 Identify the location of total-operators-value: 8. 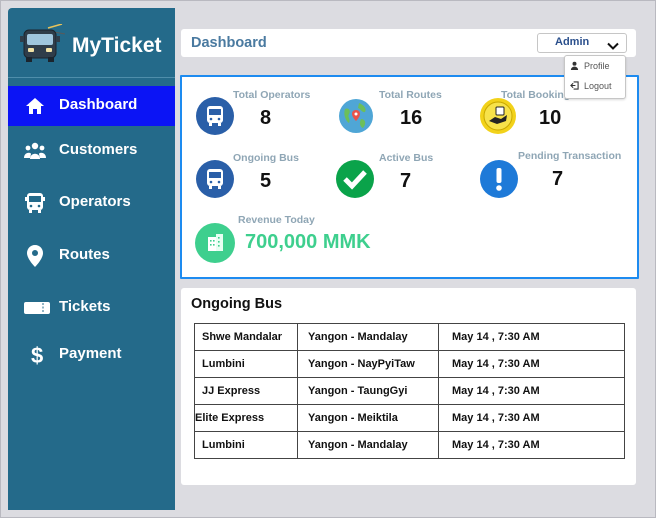
(266, 118).